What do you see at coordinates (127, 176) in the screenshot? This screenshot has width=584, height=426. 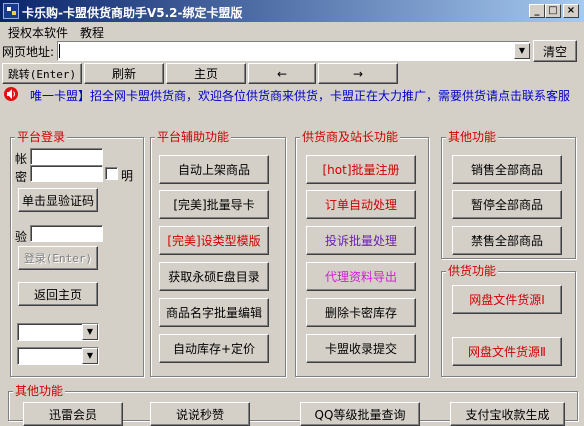 I see `show-password-label: 明` at bounding box center [127, 176].